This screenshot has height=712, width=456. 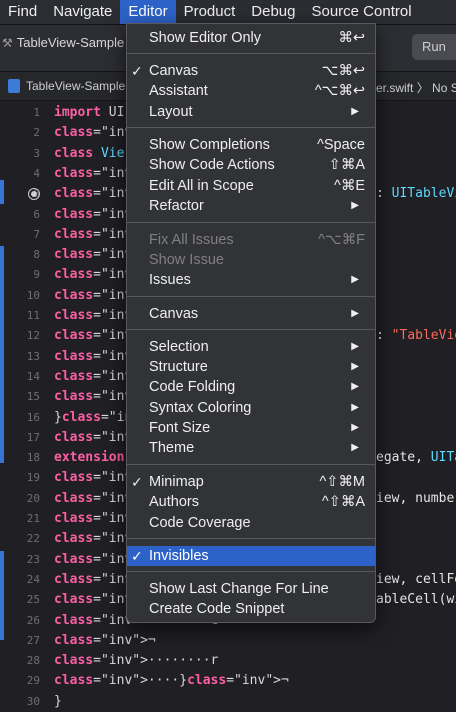 What do you see at coordinates (89, 112) in the screenshot?
I see `code-text: import UI` at bounding box center [89, 112].